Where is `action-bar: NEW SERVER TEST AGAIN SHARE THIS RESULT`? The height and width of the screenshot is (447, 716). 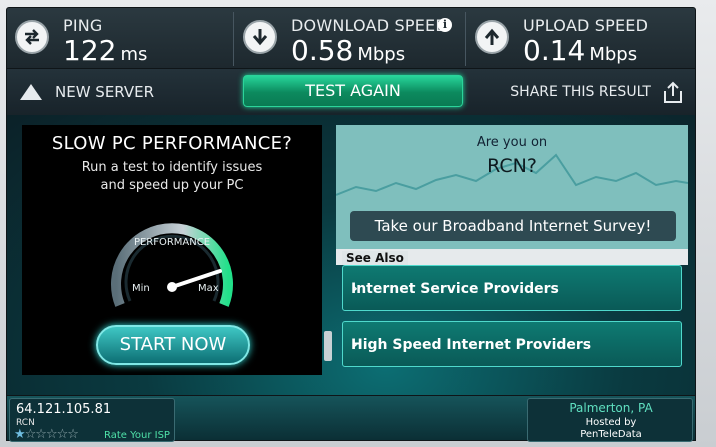
action-bar: NEW SERVER TEST AGAIN SHARE THIS RESULT is located at coordinates (351, 92).